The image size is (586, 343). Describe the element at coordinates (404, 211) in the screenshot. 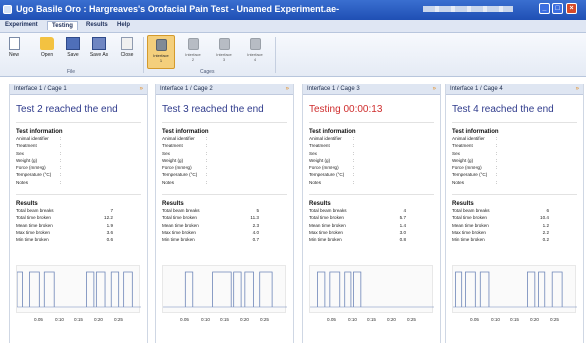

I see `result-value: 4` at that location.